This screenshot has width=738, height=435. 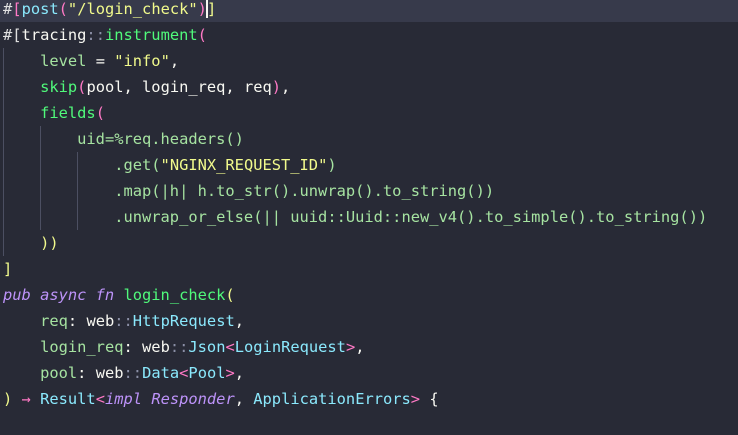 I want to click on code-token: LoginRequest, so click(x=290, y=347).